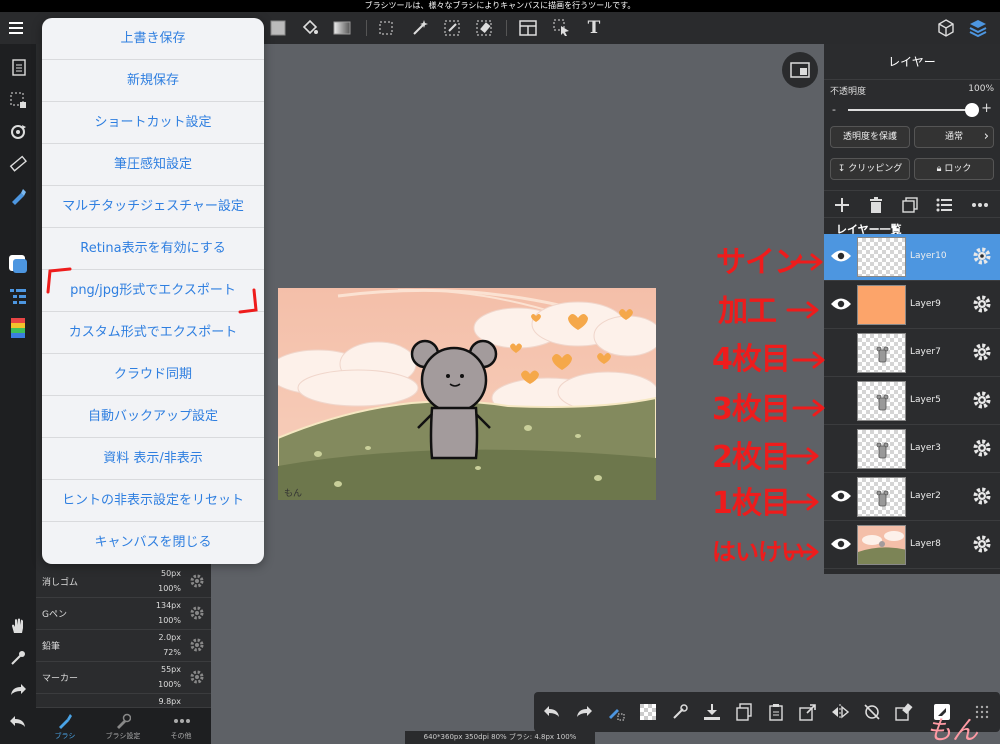 The image size is (1000, 744). I want to click on brush-tool-icon, so click(18, 196).